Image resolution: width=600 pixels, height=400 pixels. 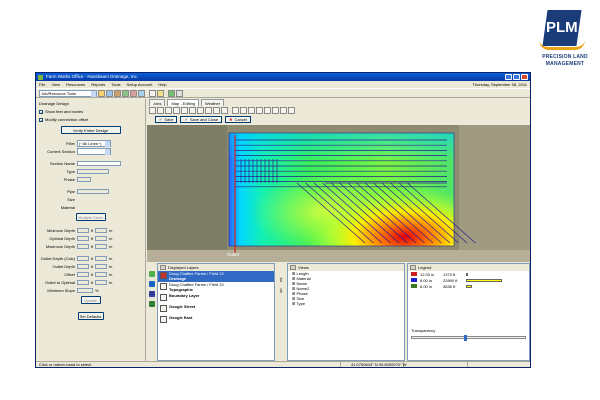 I want to click on min-depth-ft, so click(x=83, y=230).